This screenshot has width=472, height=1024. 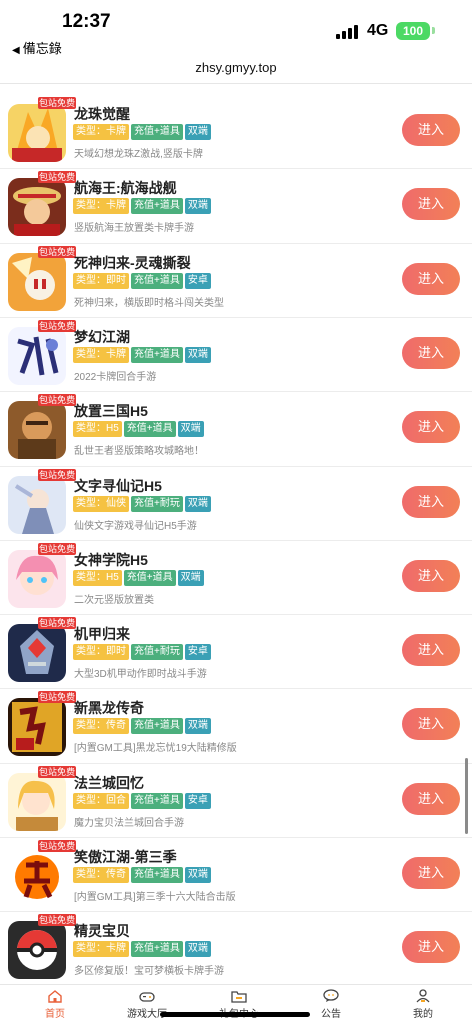 I want to click on game-list-item: 包站免费 机甲归来 类型：即时 充值+耐玩 安卓 大型3D机甲动作即时战斗手游 进入, so click(x=236, y=651).